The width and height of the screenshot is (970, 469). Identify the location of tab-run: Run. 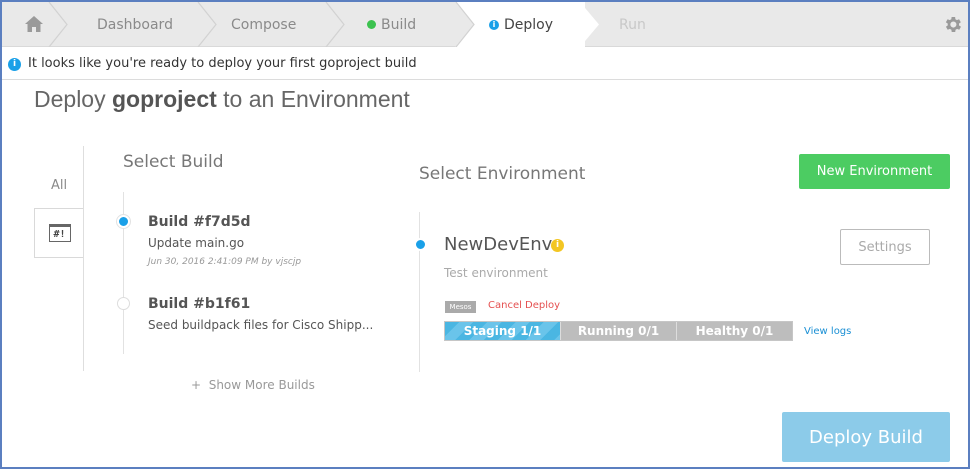
(632, 24).